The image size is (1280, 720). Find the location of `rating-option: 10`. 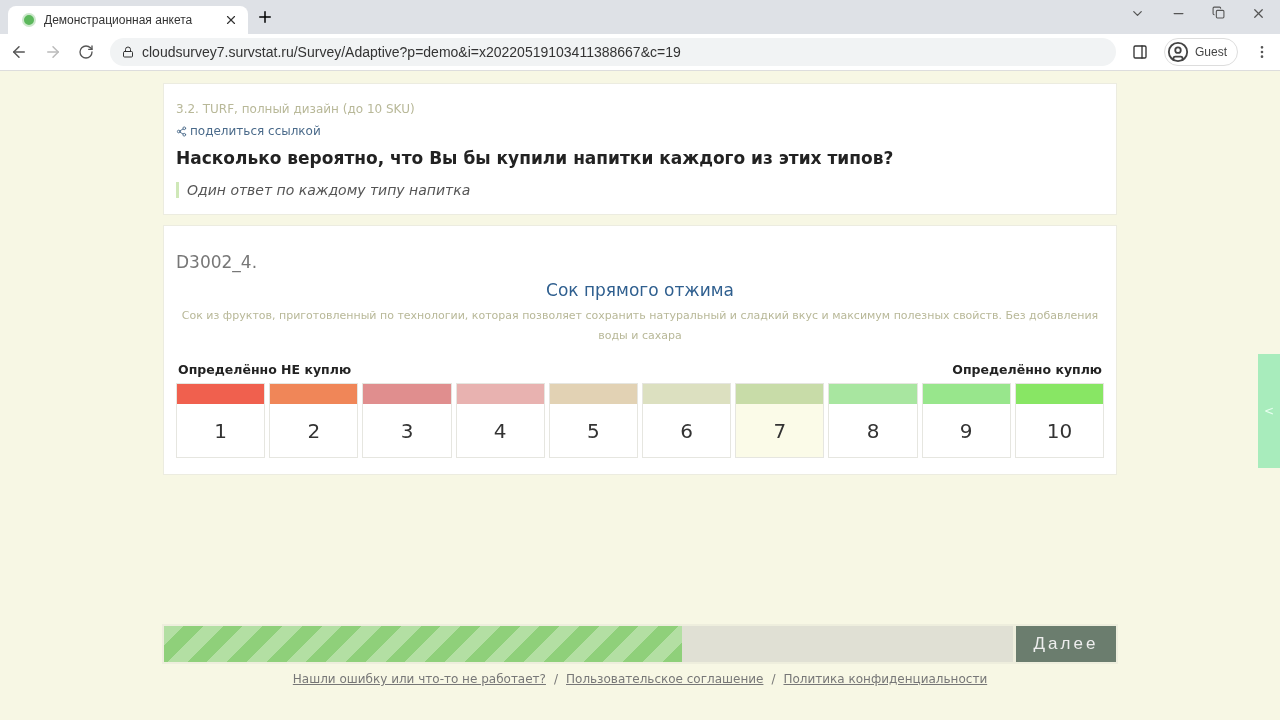

rating-option: 10 is located at coordinates (1059, 420).